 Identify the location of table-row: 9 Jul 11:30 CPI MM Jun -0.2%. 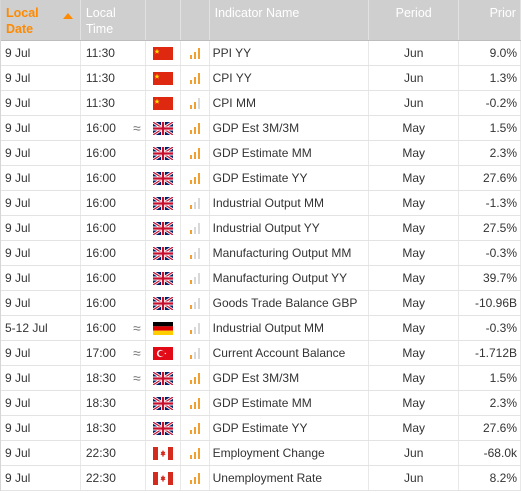
(261, 103).